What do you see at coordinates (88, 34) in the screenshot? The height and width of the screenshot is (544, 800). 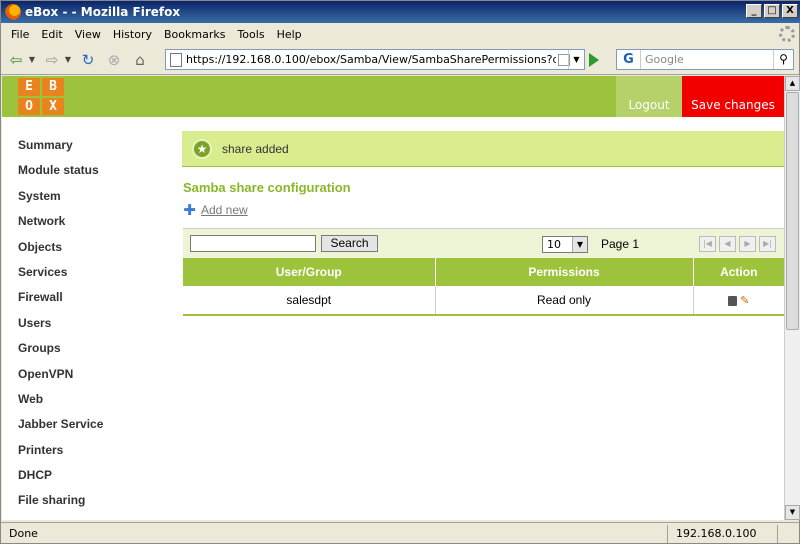 I see `menu-view: View` at bounding box center [88, 34].